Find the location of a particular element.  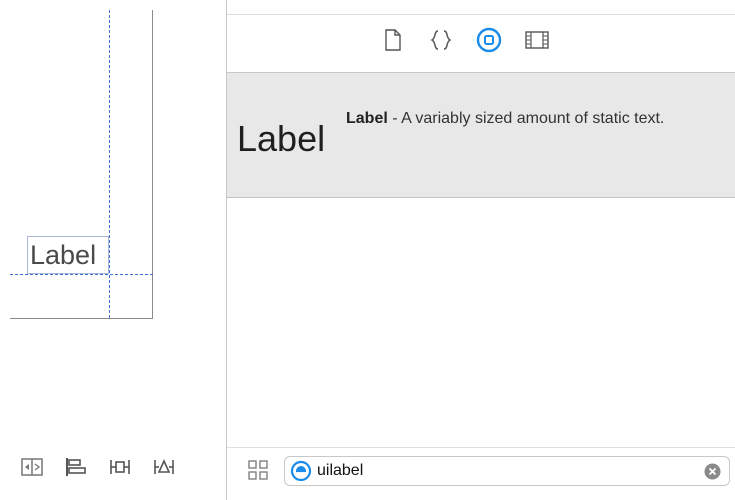

grid-view-icon is located at coordinates (258, 472).